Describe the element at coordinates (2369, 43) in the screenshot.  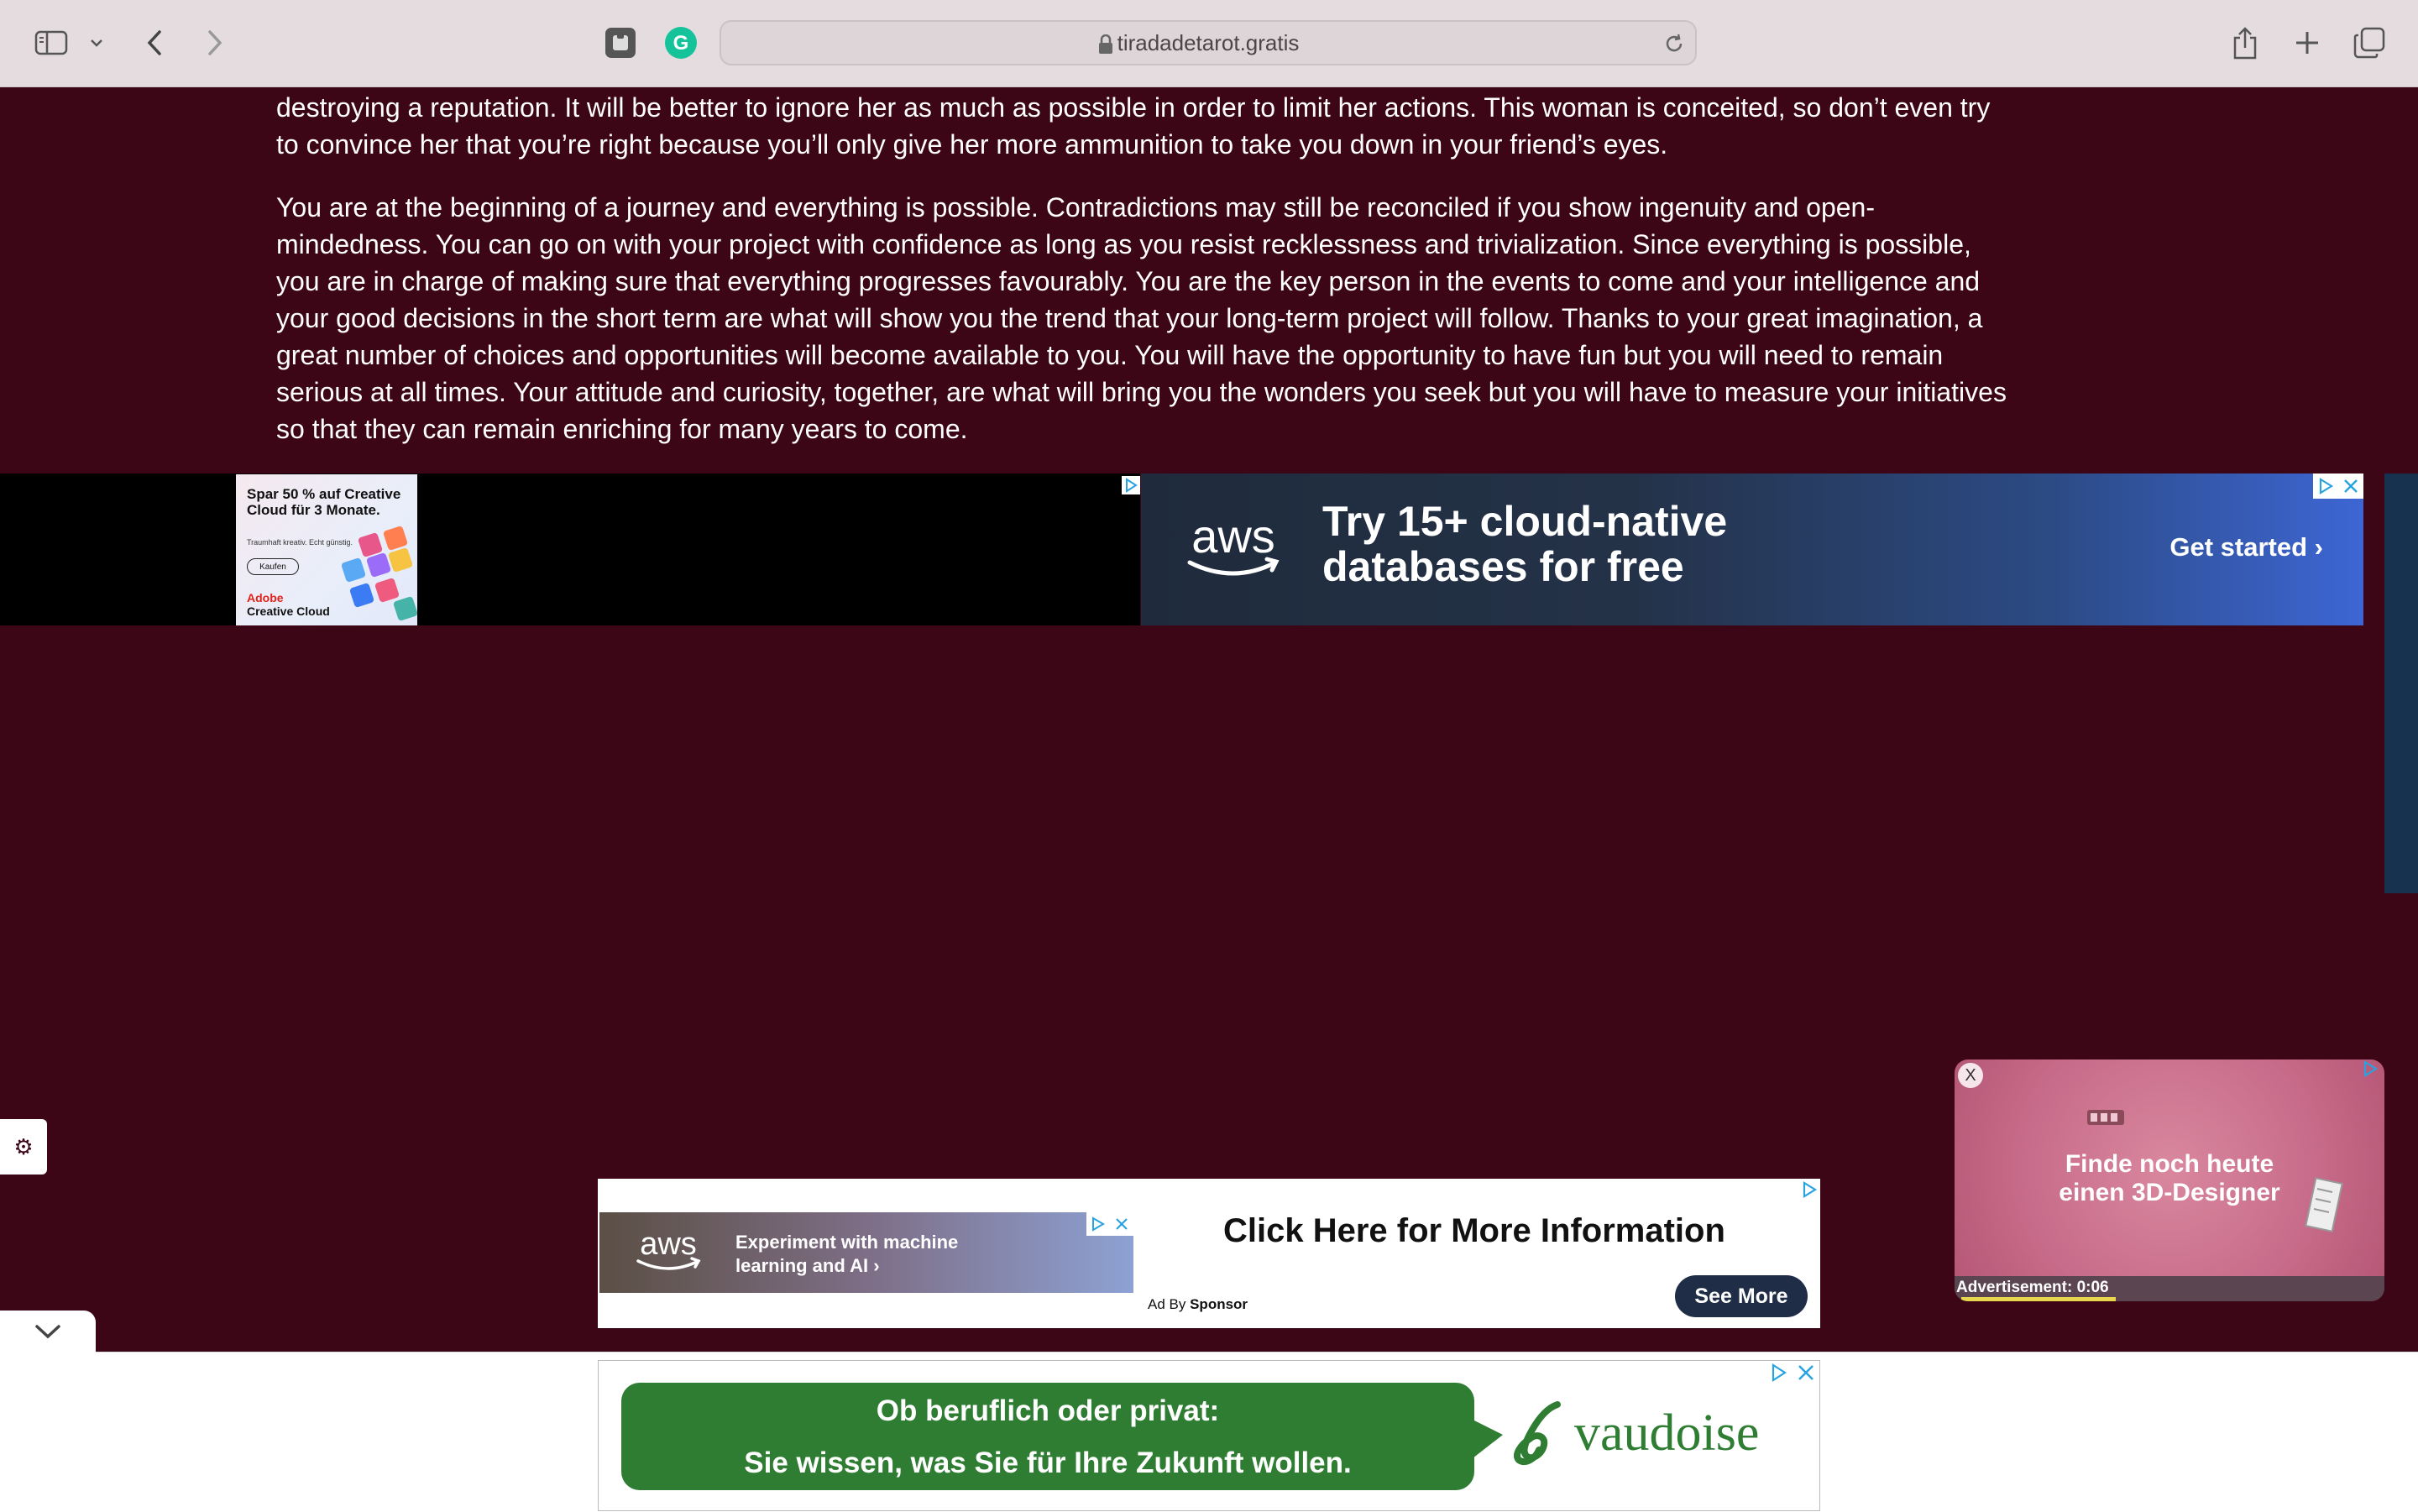
I see `tab-overview-icon` at that location.